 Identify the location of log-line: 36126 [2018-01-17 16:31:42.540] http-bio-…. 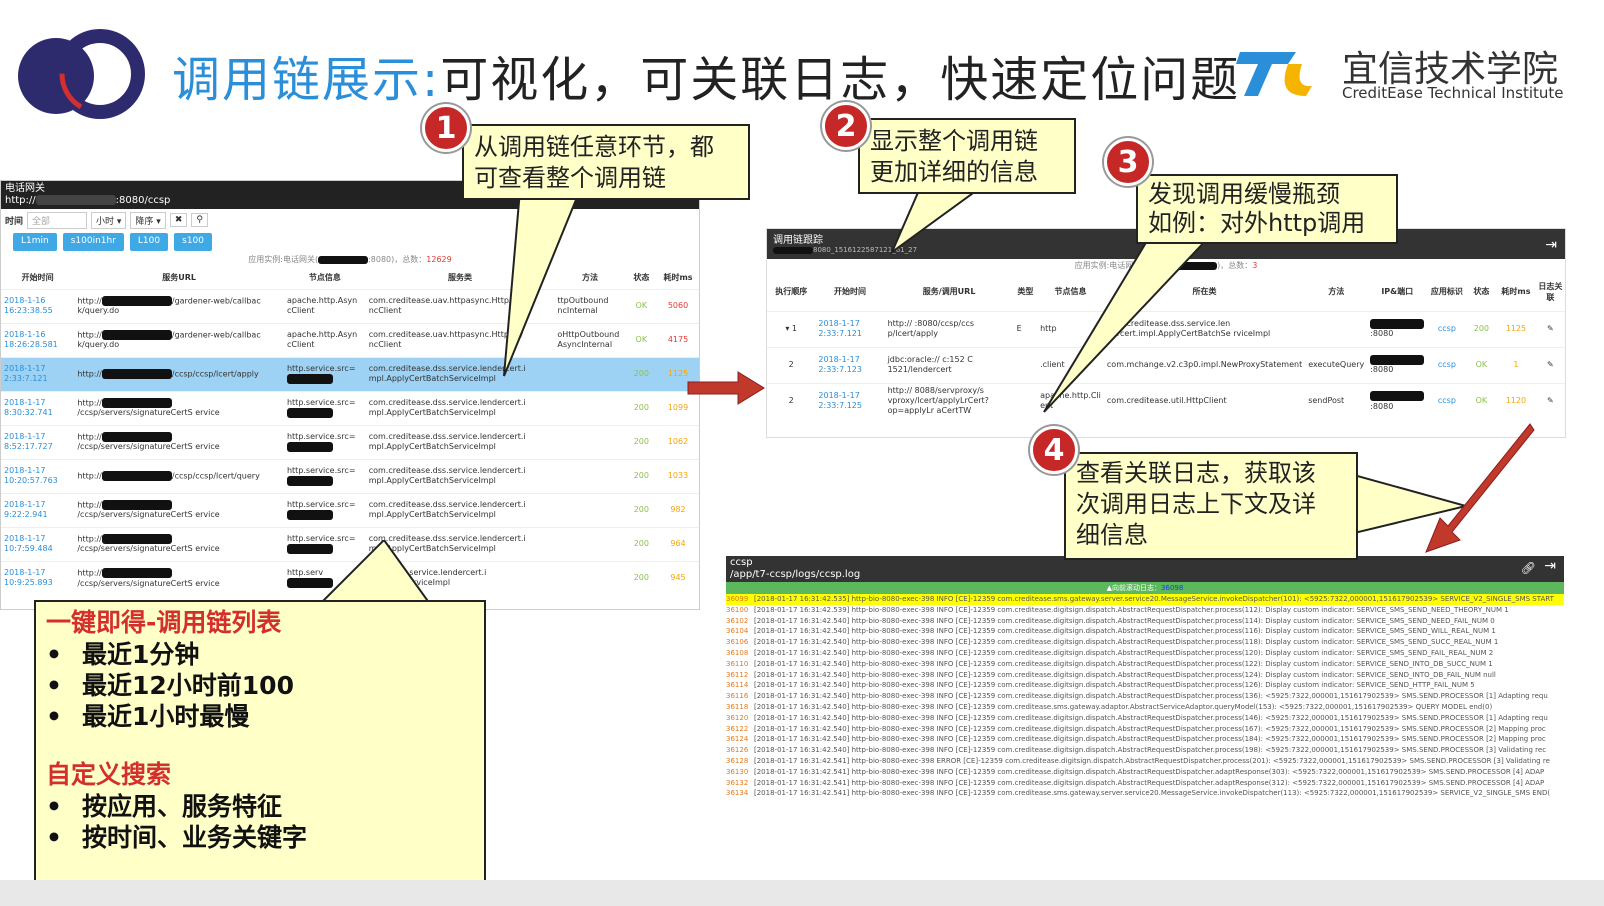
(1145, 750).